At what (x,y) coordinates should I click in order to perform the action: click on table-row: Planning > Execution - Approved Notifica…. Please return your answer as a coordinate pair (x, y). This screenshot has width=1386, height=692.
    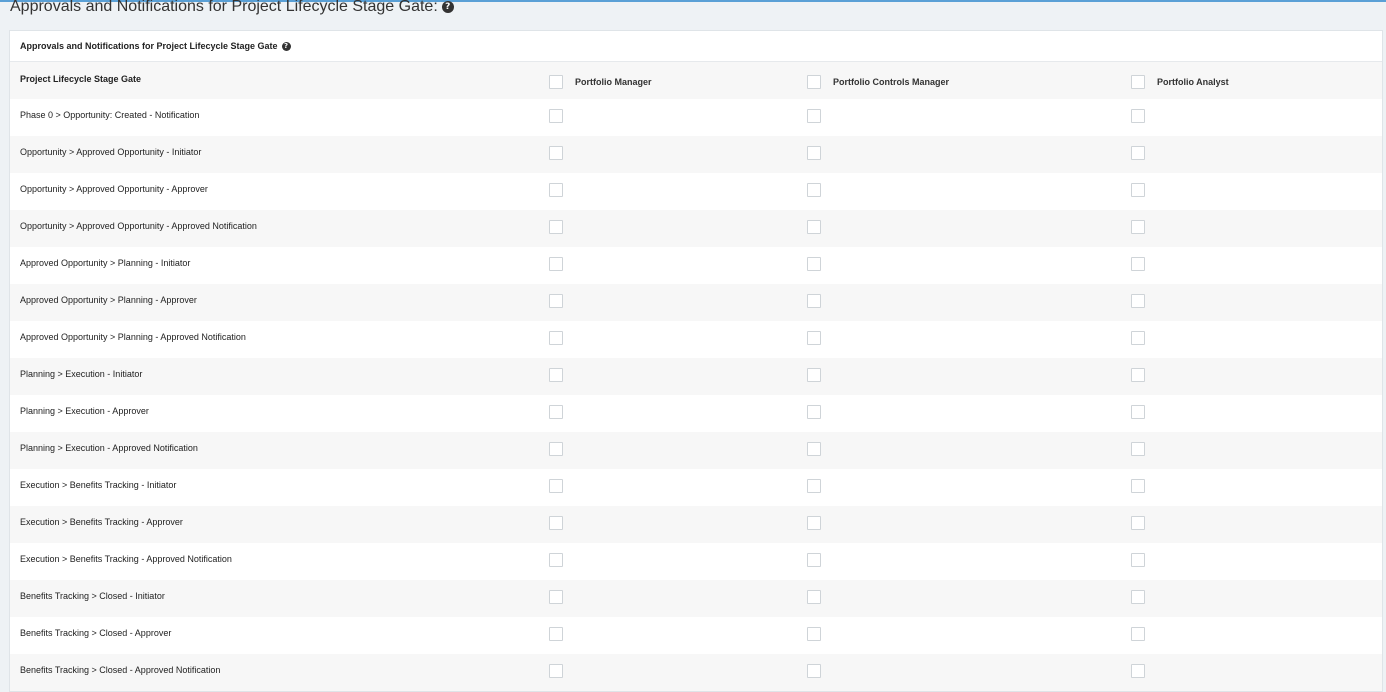
    Looking at the image, I should click on (696, 450).